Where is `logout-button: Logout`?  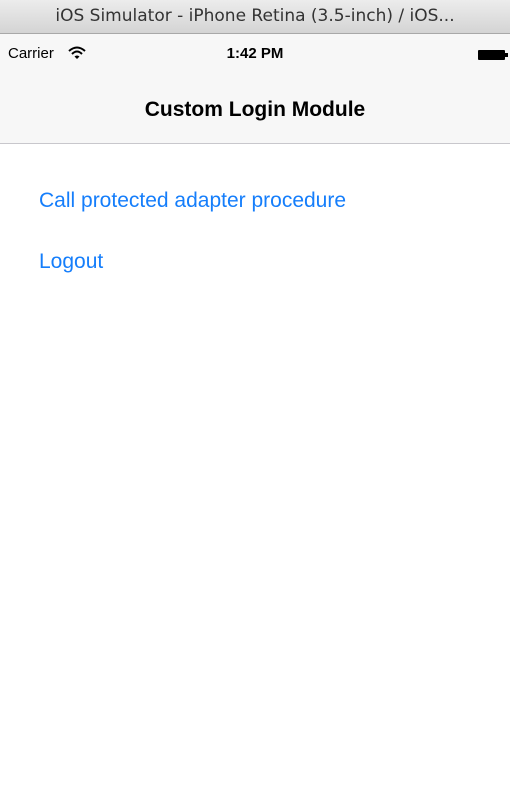 logout-button: Logout is located at coordinates (71, 262).